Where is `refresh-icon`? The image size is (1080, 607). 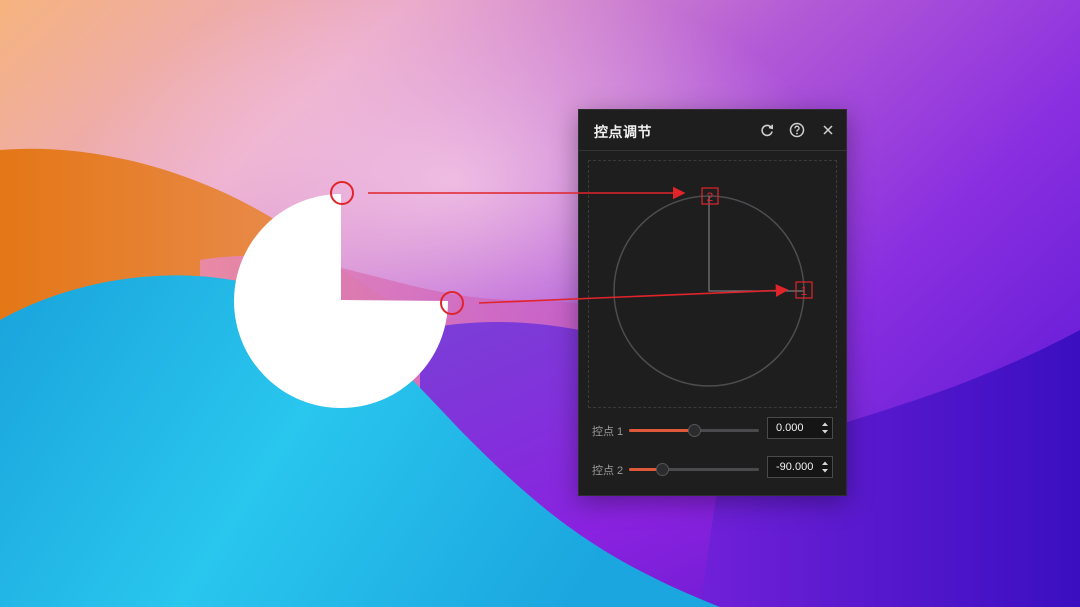 refresh-icon is located at coordinates (767, 130).